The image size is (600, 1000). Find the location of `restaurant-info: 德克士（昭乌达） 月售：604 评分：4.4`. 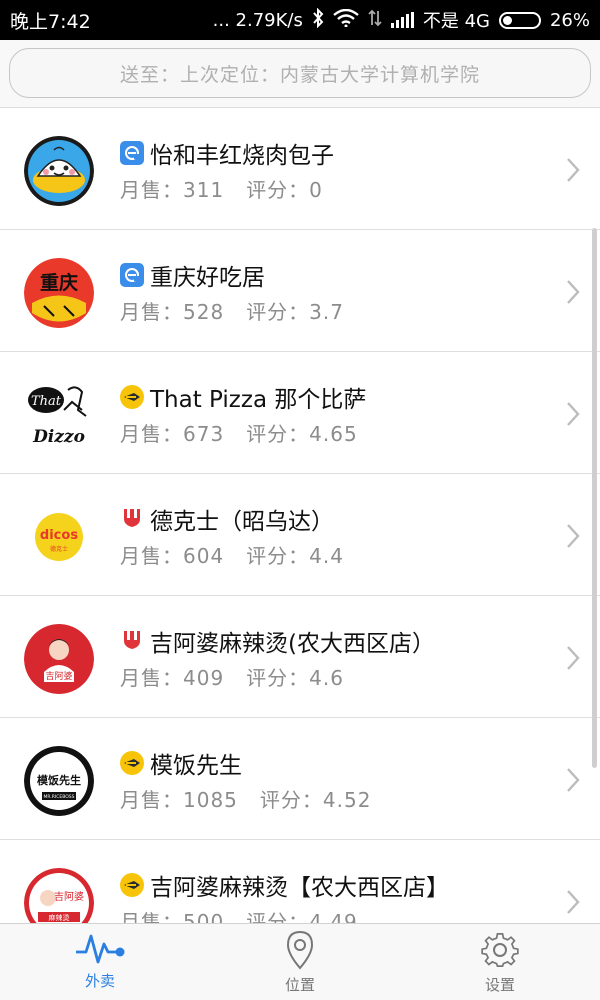

restaurant-info: 德克士（昭乌达） 月售：604 评分：4.4 is located at coordinates (232, 535).